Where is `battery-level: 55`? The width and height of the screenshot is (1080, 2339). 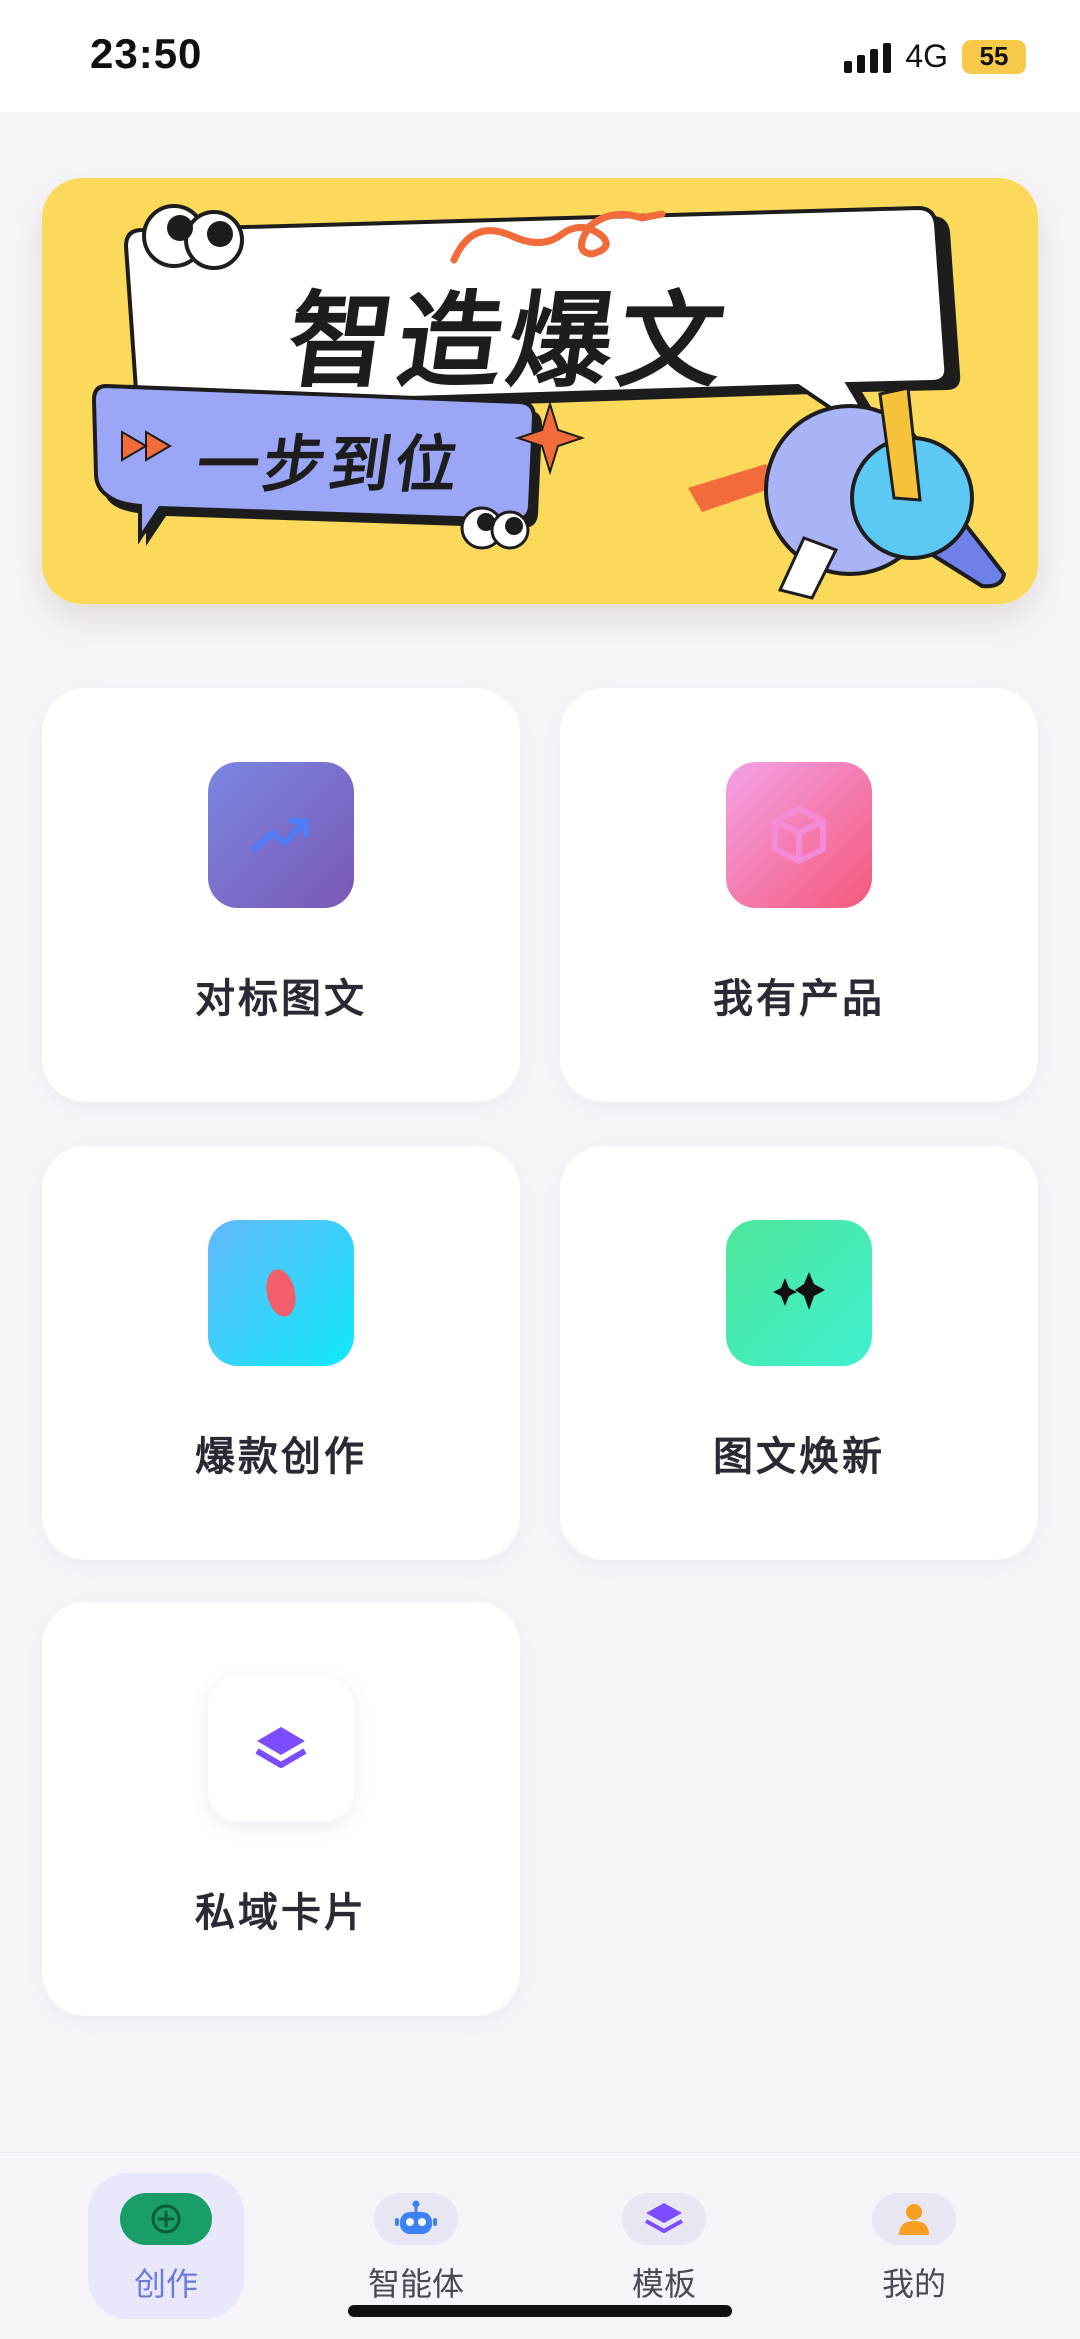
battery-level: 55 is located at coordinates (994, 56).